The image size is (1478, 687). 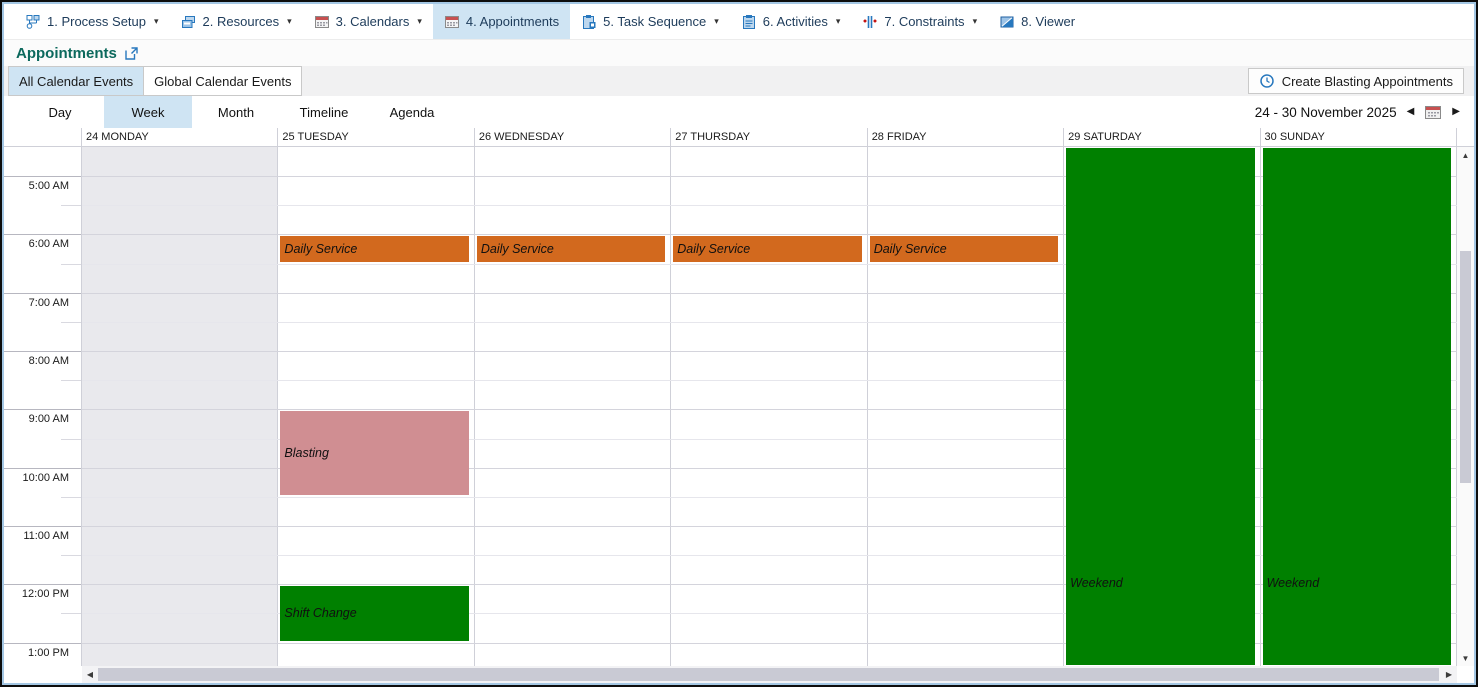 I want to click on viewer-icon, so click(x=1007, y=22).